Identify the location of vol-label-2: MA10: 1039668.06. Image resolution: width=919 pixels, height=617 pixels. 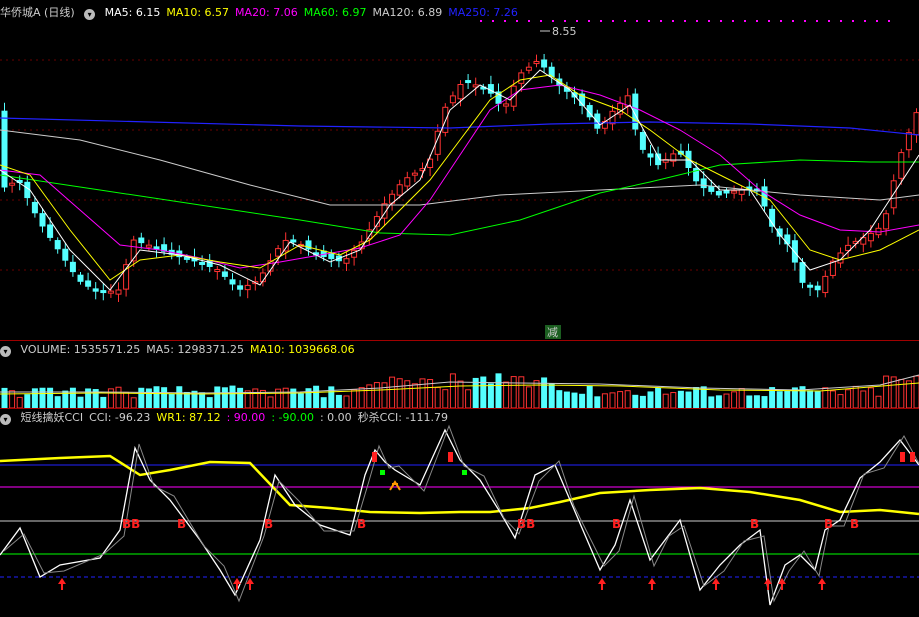
(302, 349).